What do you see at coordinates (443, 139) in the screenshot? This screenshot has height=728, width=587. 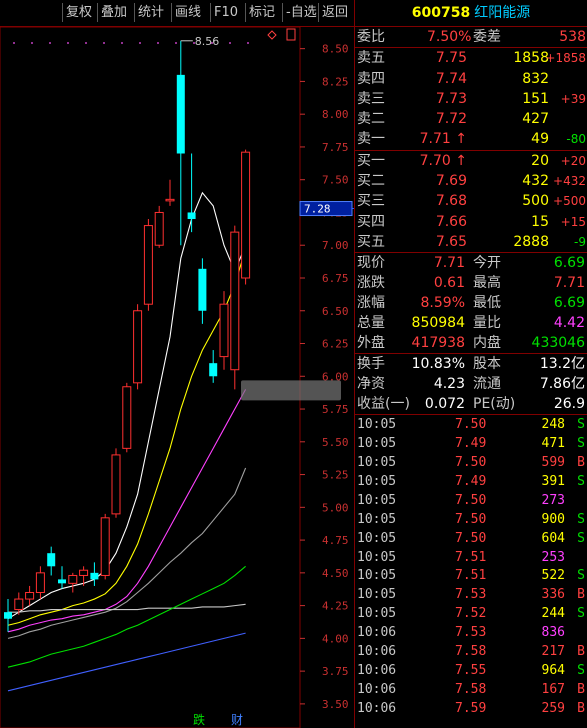 I see `book-price: 7.71 ↑` at bounding box center [443, 139].